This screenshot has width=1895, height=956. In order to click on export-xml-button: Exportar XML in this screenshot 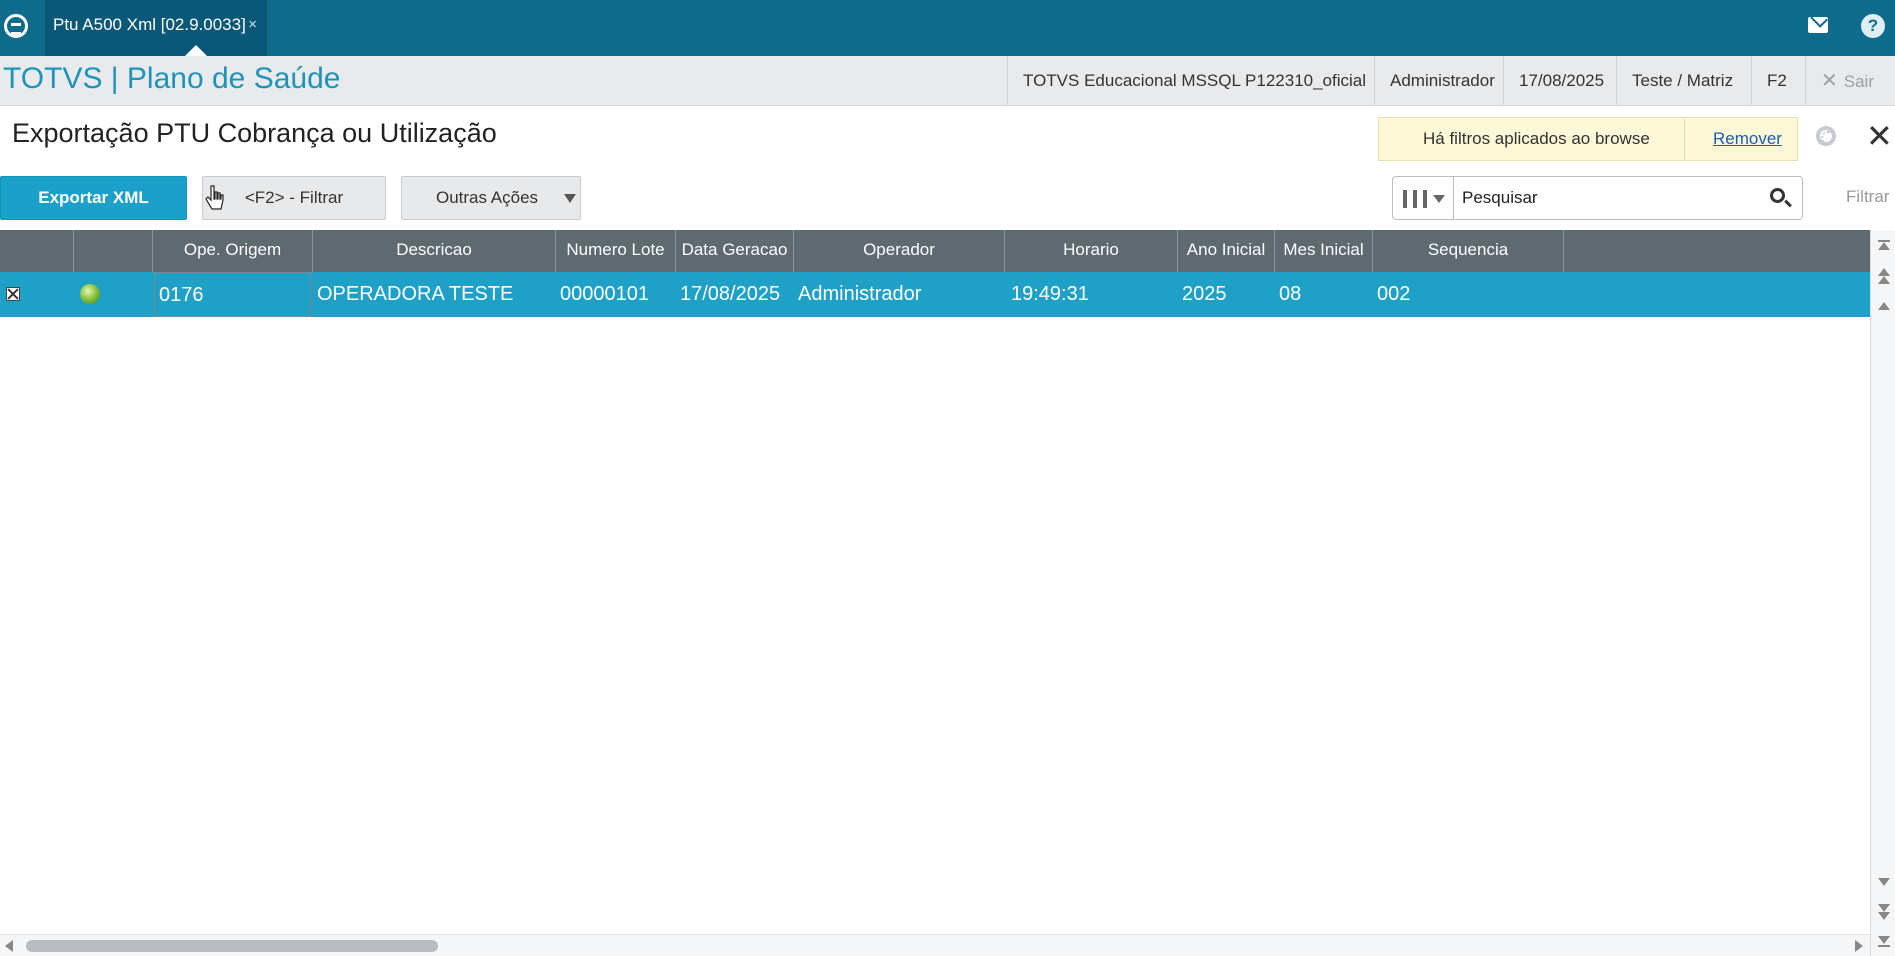, I will do `click(93, 198)`.